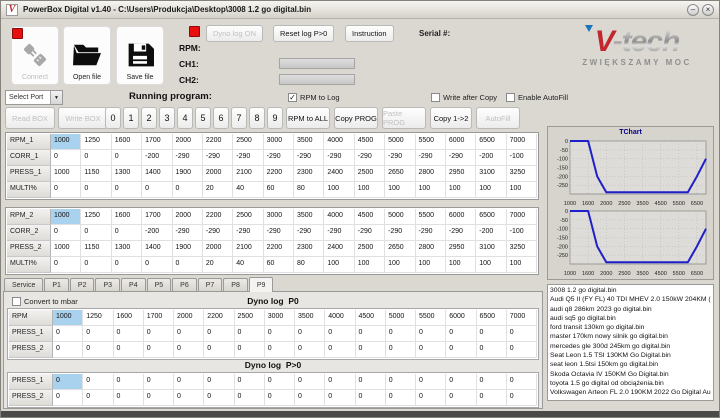 Image resolution: width=720 pixels, height=418 pixels. What do you see at coordinates (184, 285) in the screenshot?
I see `tab-p6: P6` at bounding box center [184, 285].